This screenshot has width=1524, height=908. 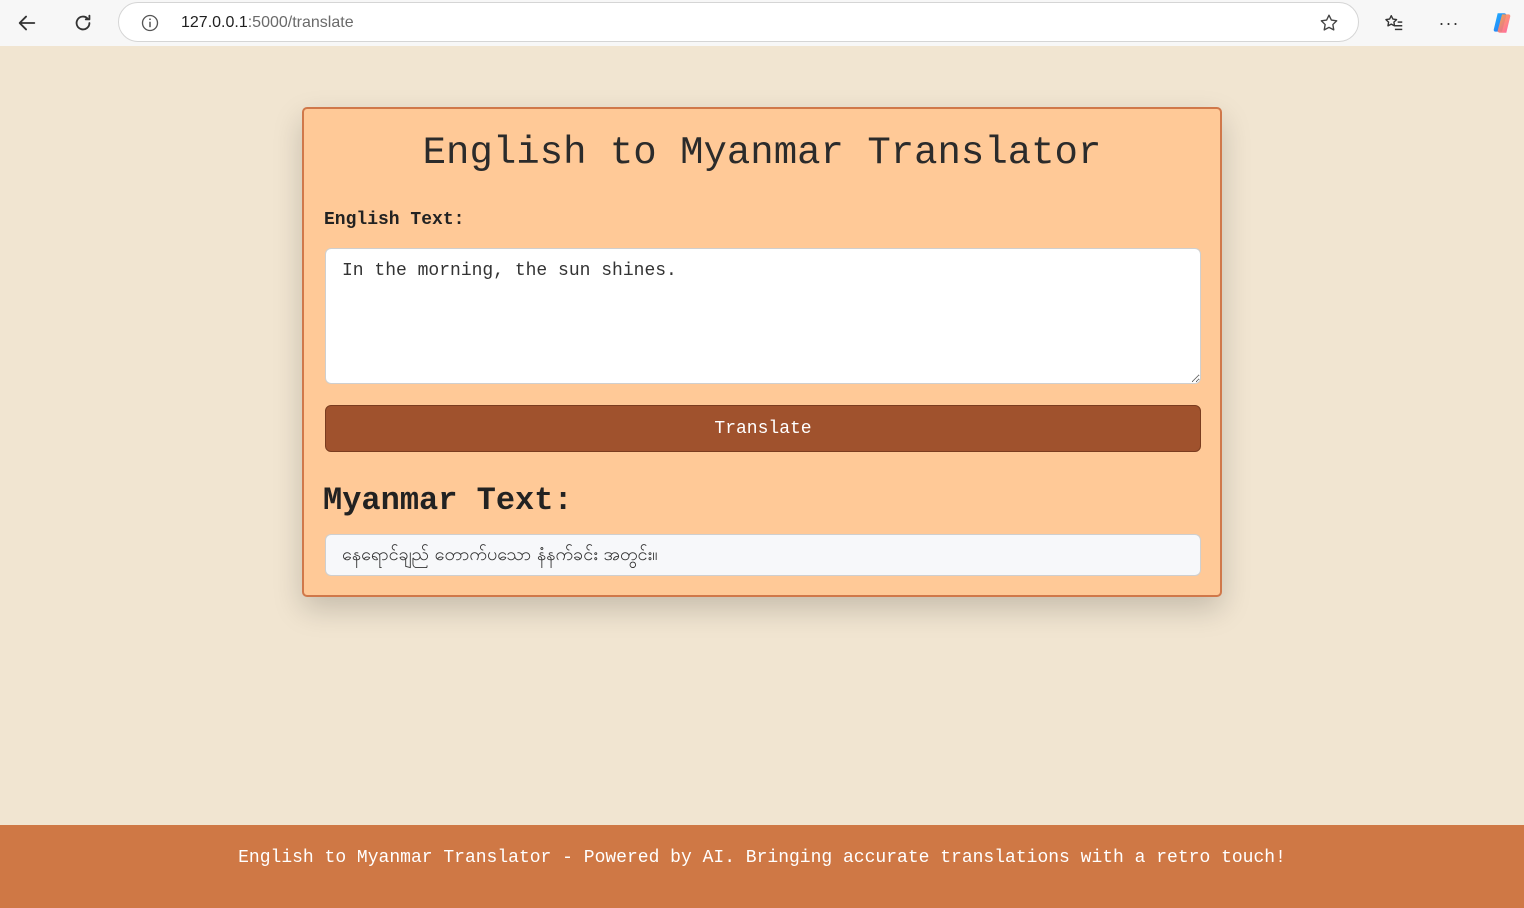 I want to click on address-bar: 127.0.0.1:5000/translate, so click(x=738, y=22).